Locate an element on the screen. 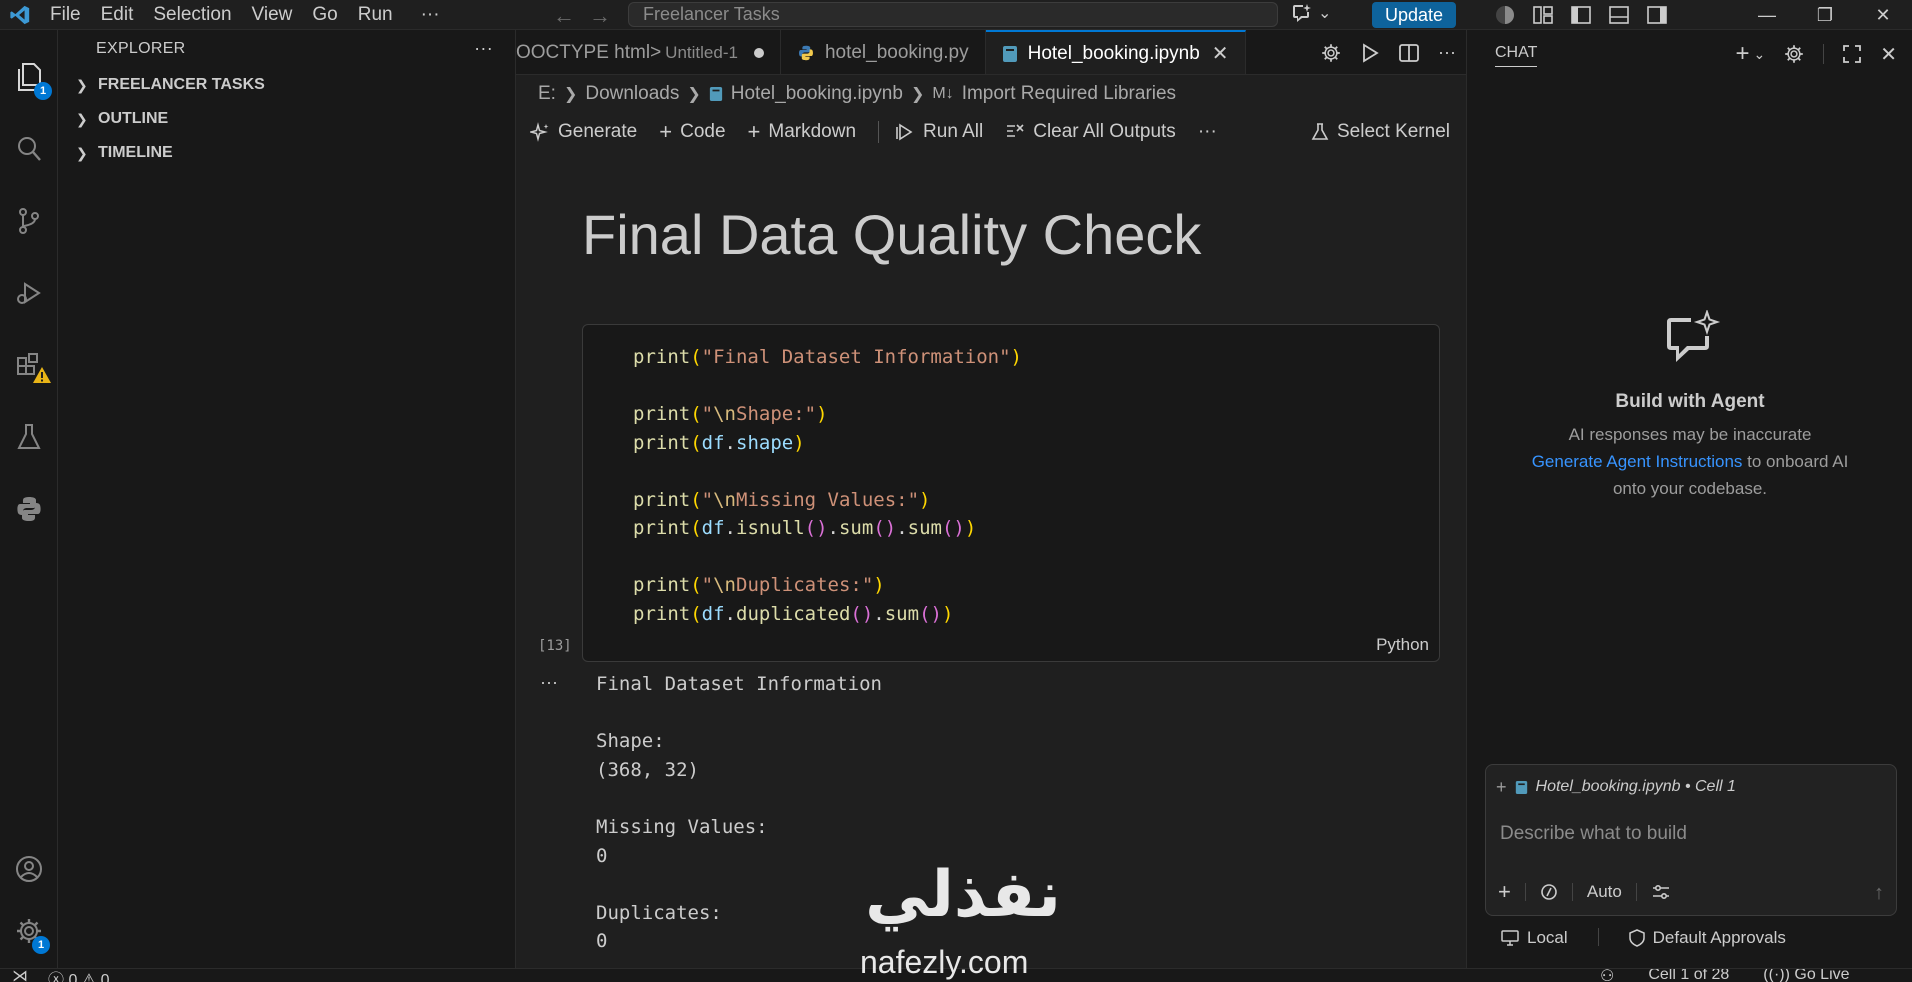 Image resolution: width=1912 pixels, height=982 pixels. beaker-icon is located at coordinates (29, 436).